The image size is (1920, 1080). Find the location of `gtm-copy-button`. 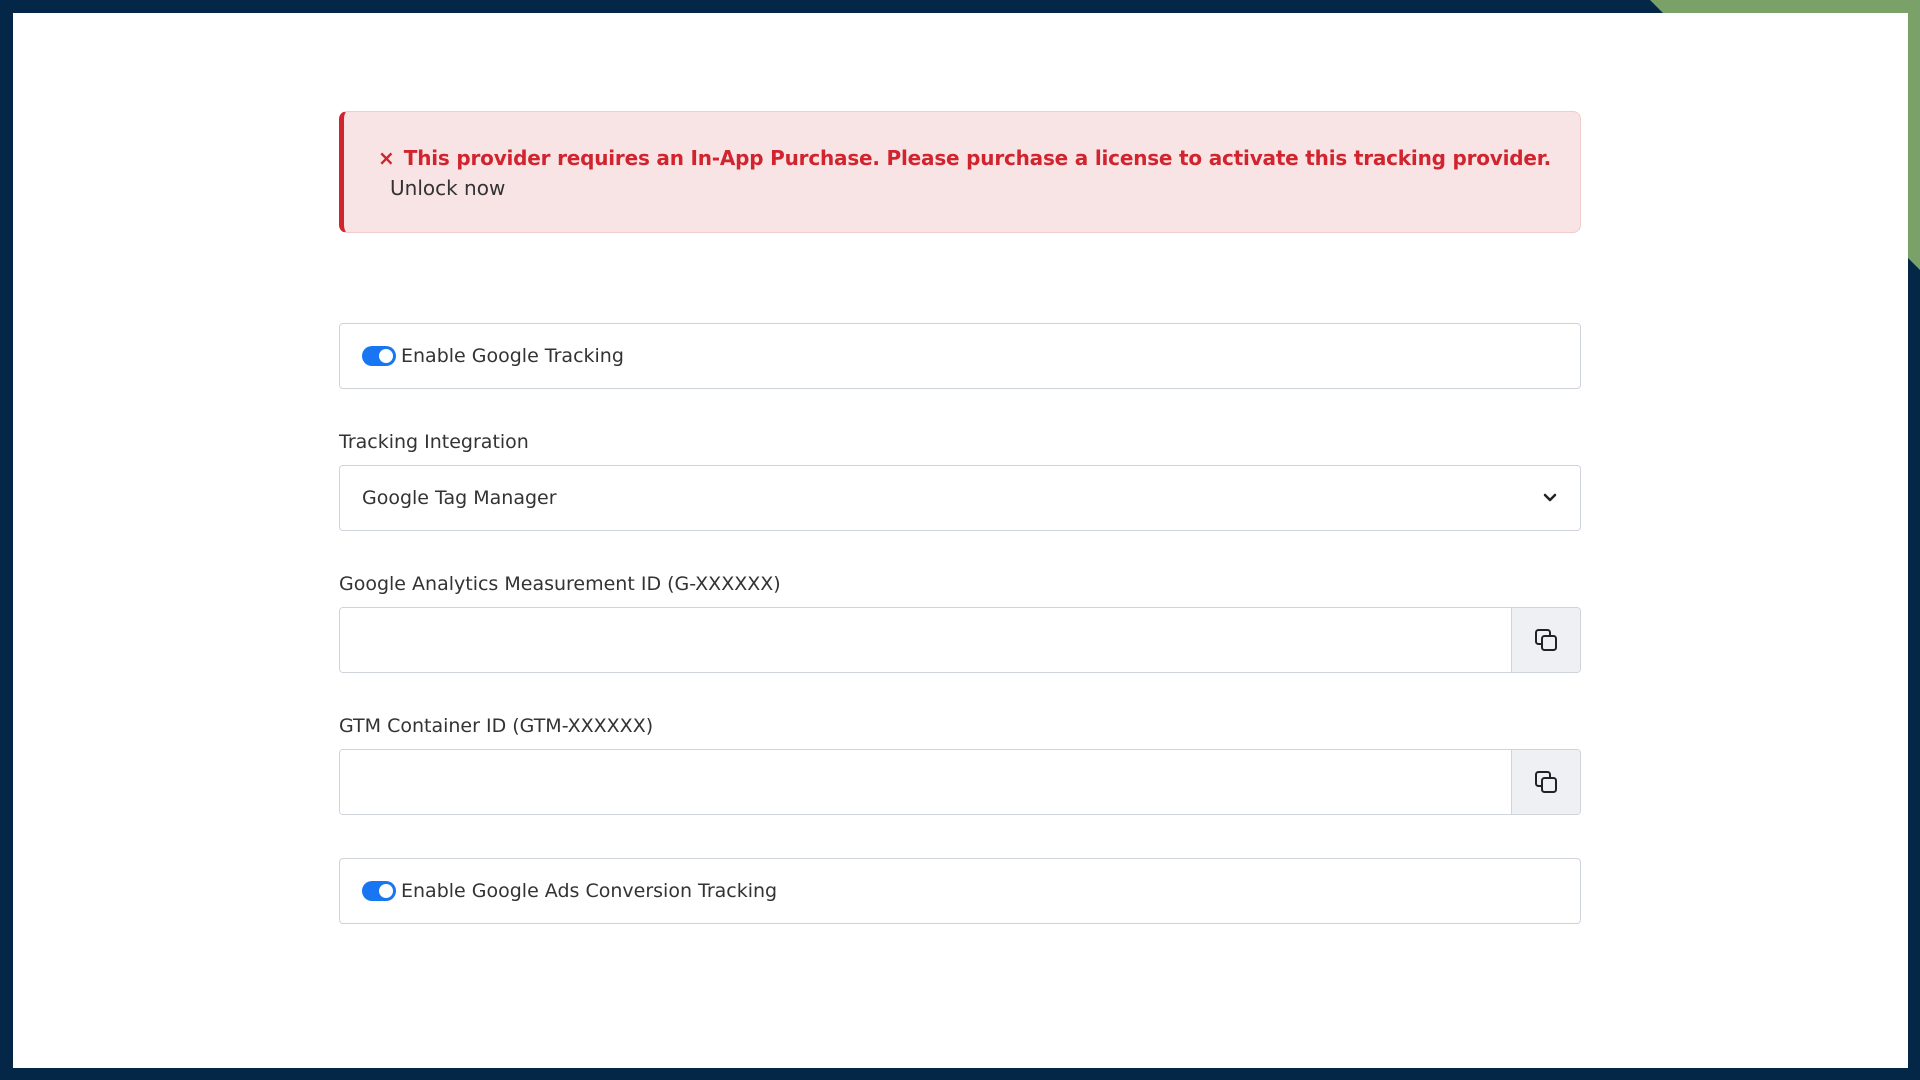

gtm-copy-button is located at coordinates (1545, 782).